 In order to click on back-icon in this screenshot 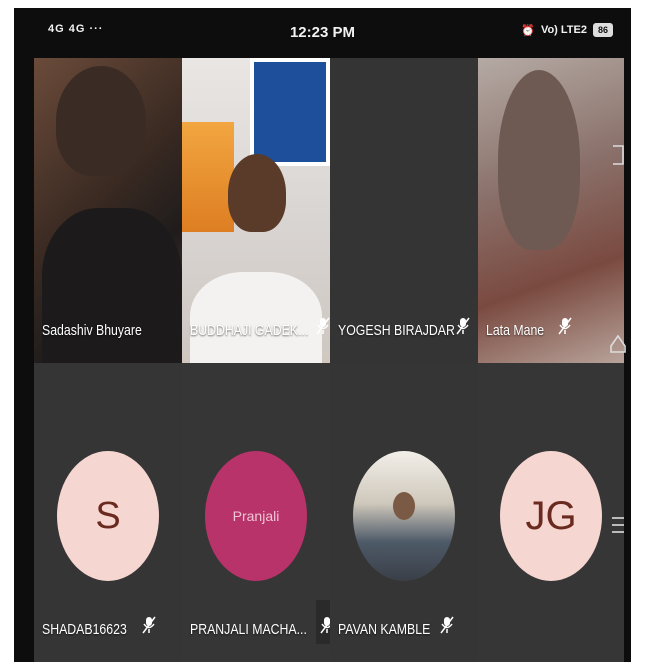, I will do `click(618, 155)`.